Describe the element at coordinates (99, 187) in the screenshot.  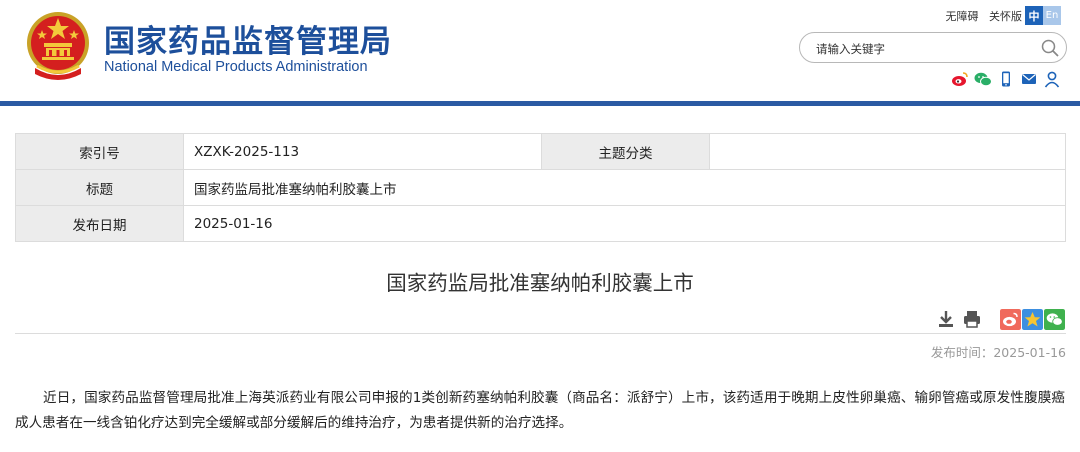
I see `title-label: 标题` at that location.